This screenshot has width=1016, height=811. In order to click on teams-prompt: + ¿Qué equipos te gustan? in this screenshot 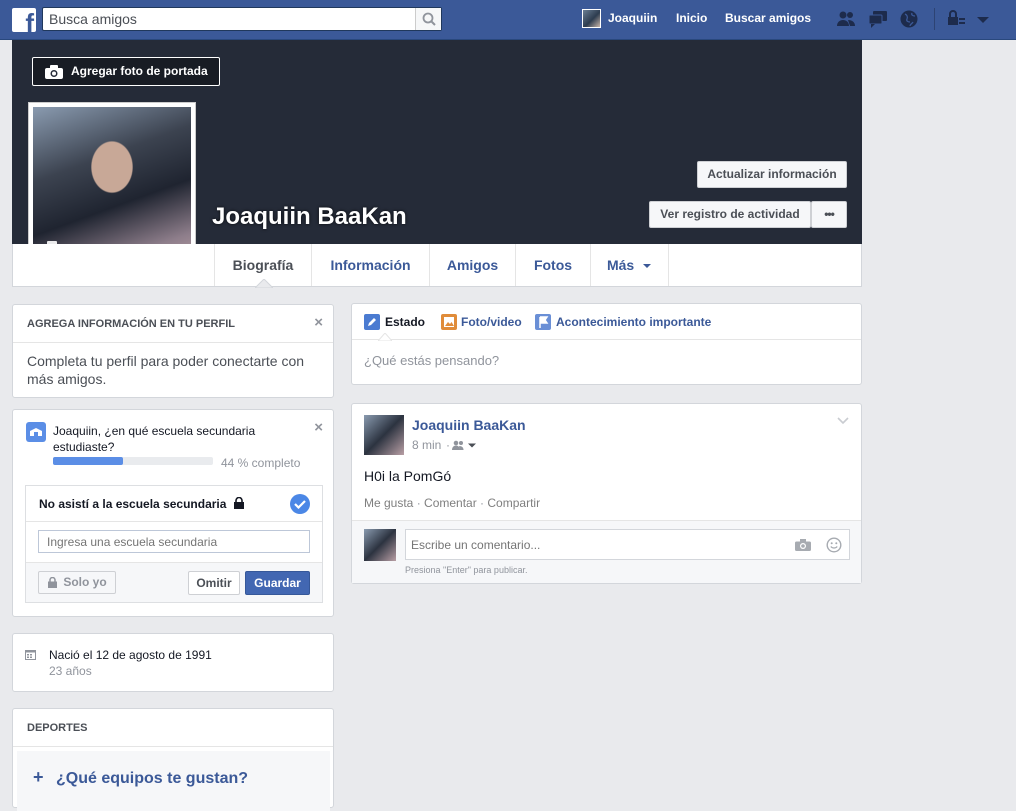, I will do `click(173, 781)`.